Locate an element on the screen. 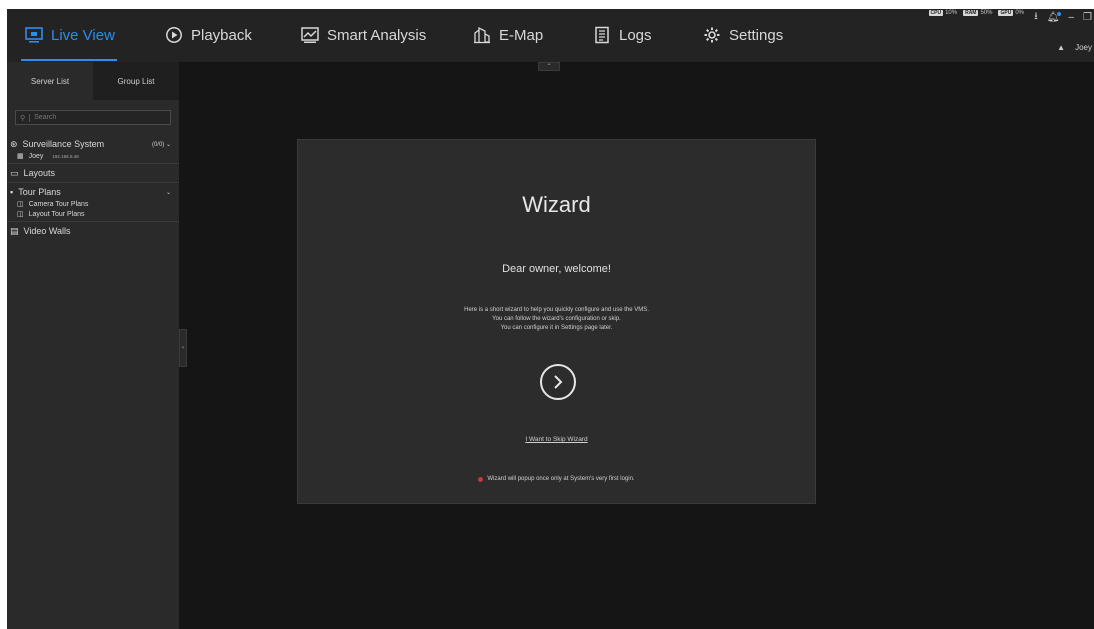 The height and width of the screenshot is (629, 1094). tree-item-label: Surveillance System is located at coordinates (63, 144).